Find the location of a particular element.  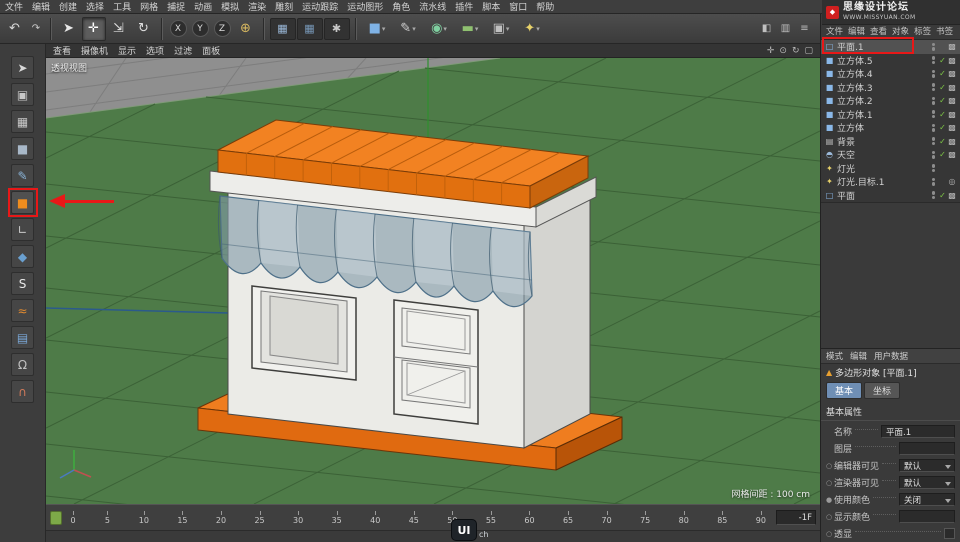

object-row-light-target-1: ✦ 灯光.目标.1 ◎ is located at coordinates (890, 182).